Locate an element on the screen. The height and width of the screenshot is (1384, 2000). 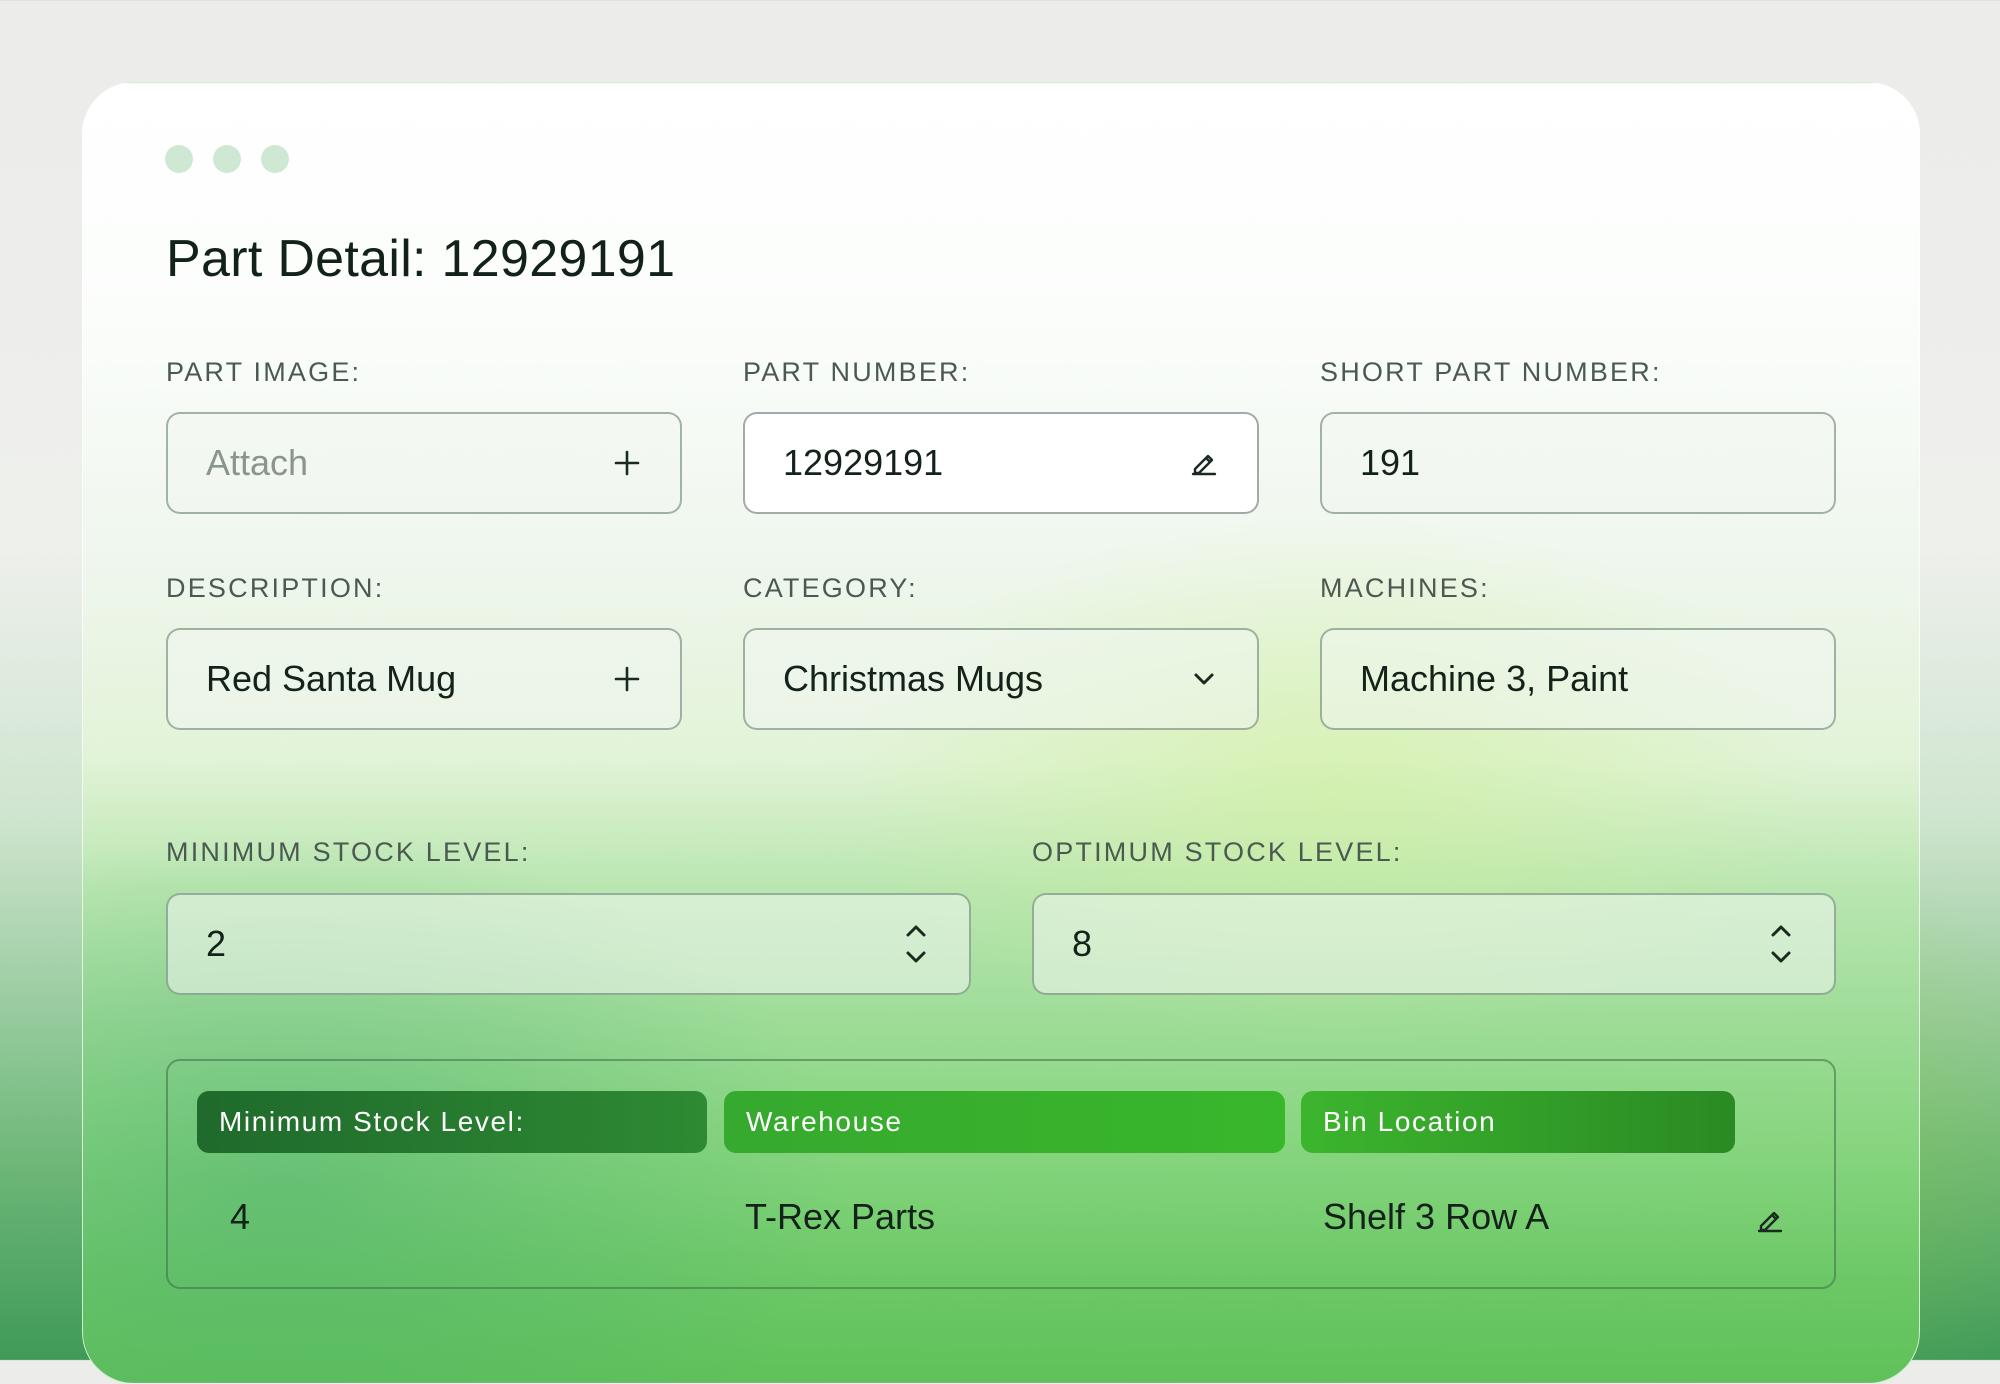
description-input: Red Santa Mug is located at coordinates (424, 679).